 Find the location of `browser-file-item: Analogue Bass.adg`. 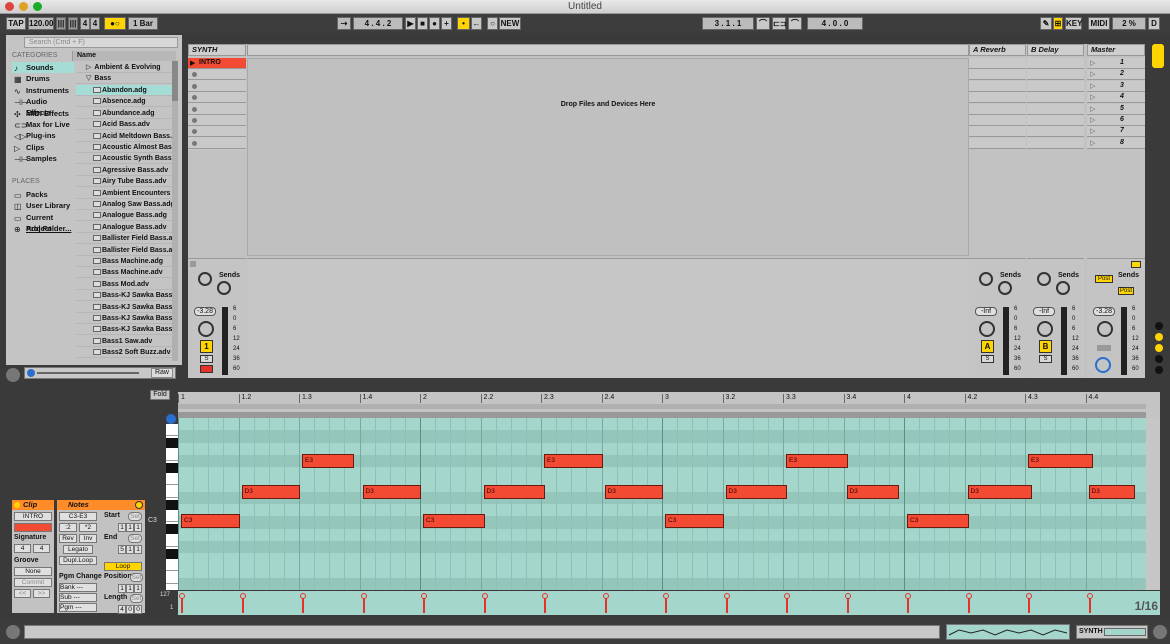

browser-file-item: Analogue Bass.adg is located at coordinates (125, 216).